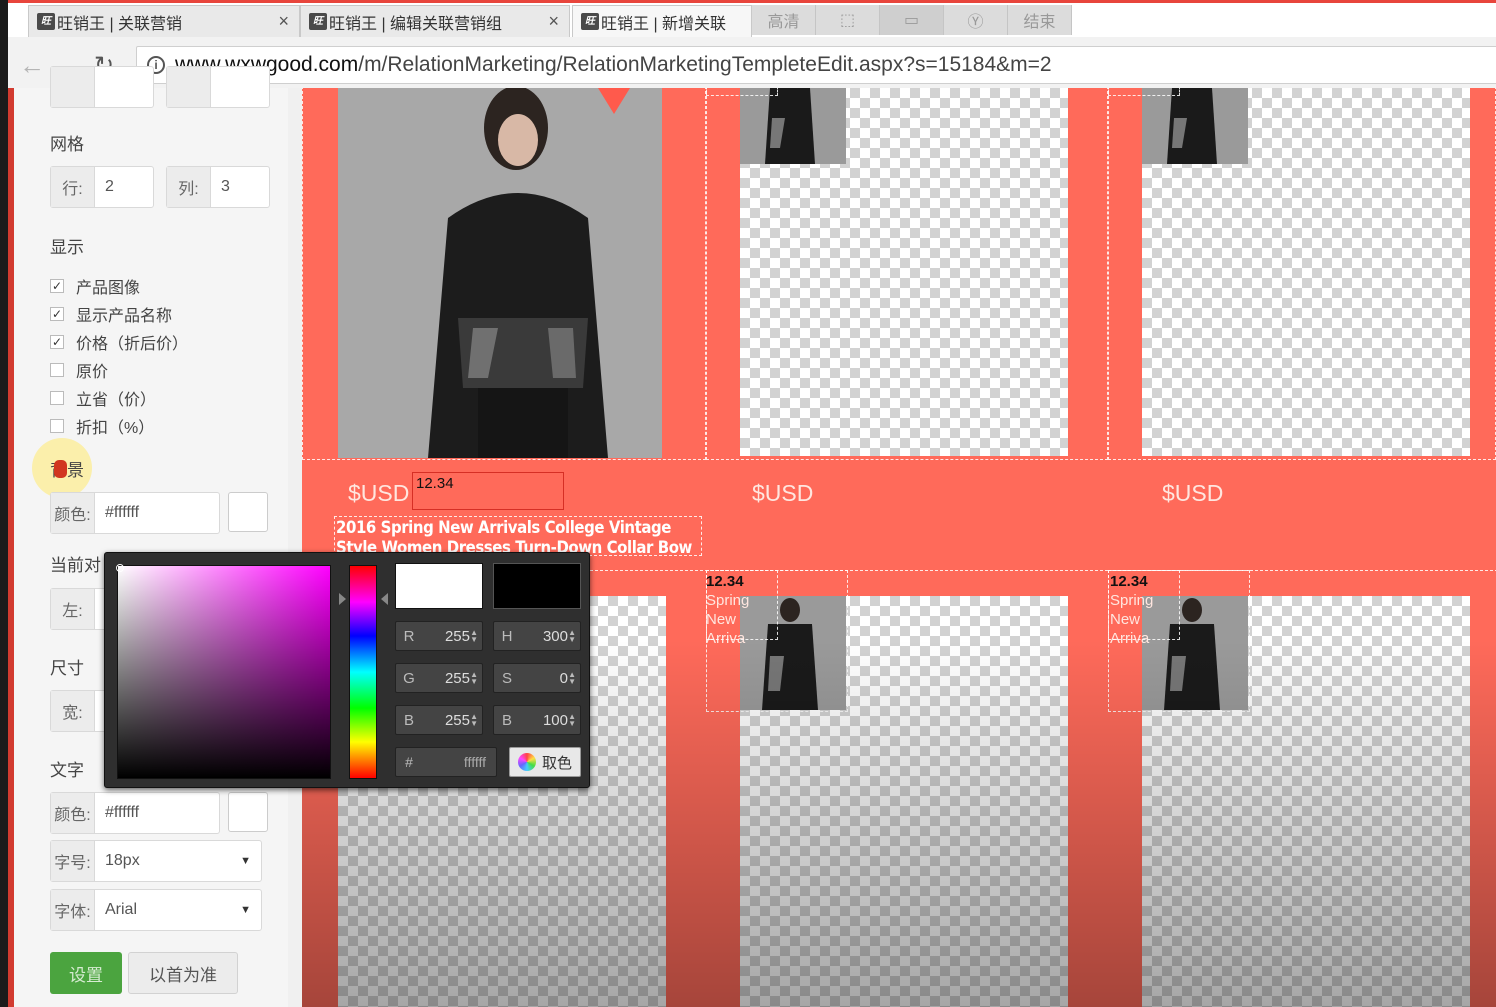 The width and height of the screenshot is (1496, 1007). Describe the element at coordinates (537, 586) in the screenshot. I see `current-color-preview` at that location.